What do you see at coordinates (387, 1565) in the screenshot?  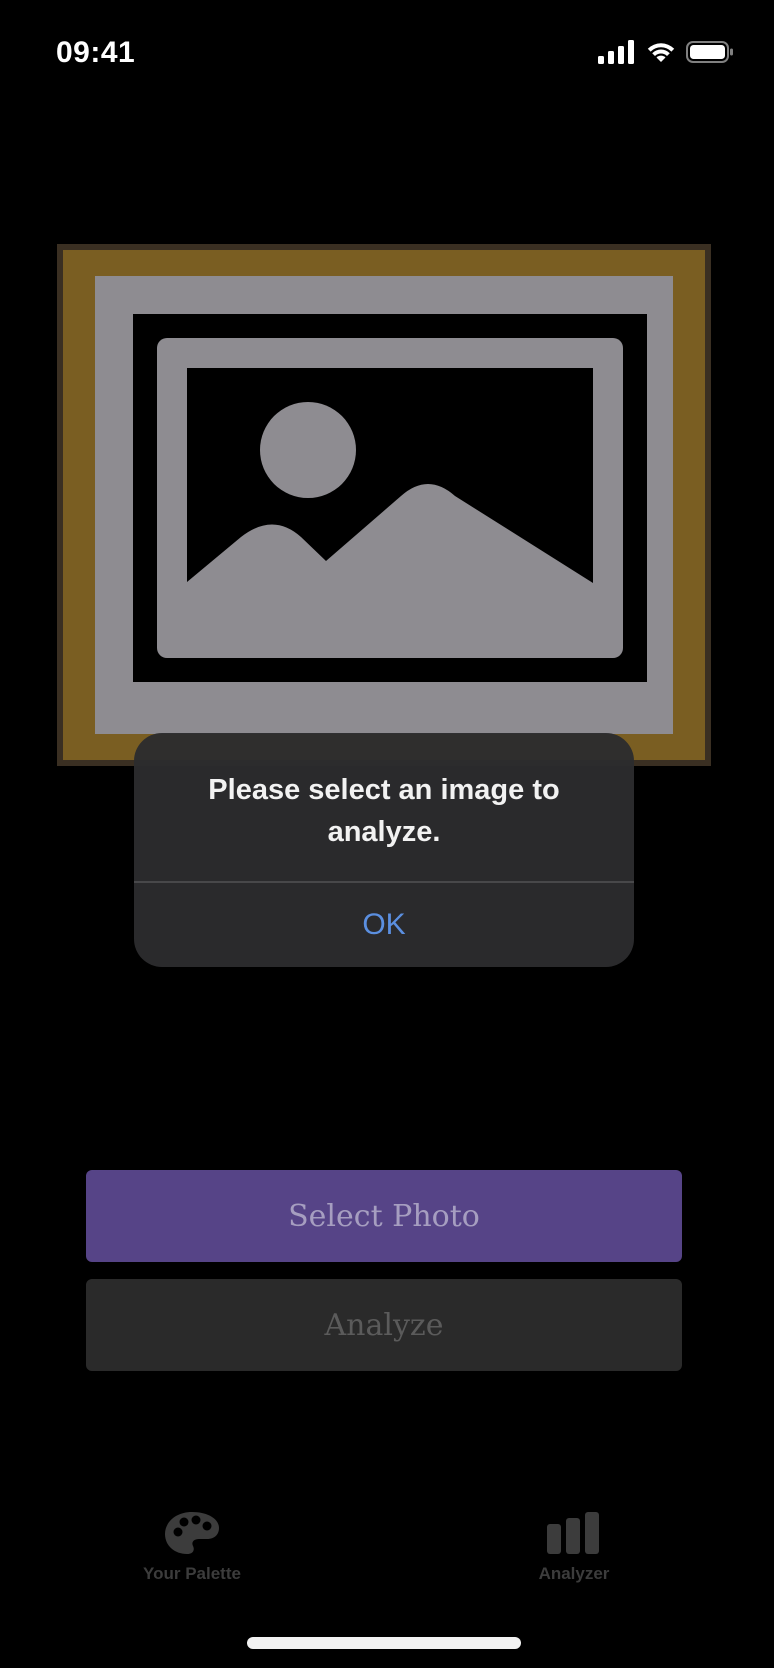 I see `tab-bar: Your Palette Analyzer` at bounding box center [387, 1565].